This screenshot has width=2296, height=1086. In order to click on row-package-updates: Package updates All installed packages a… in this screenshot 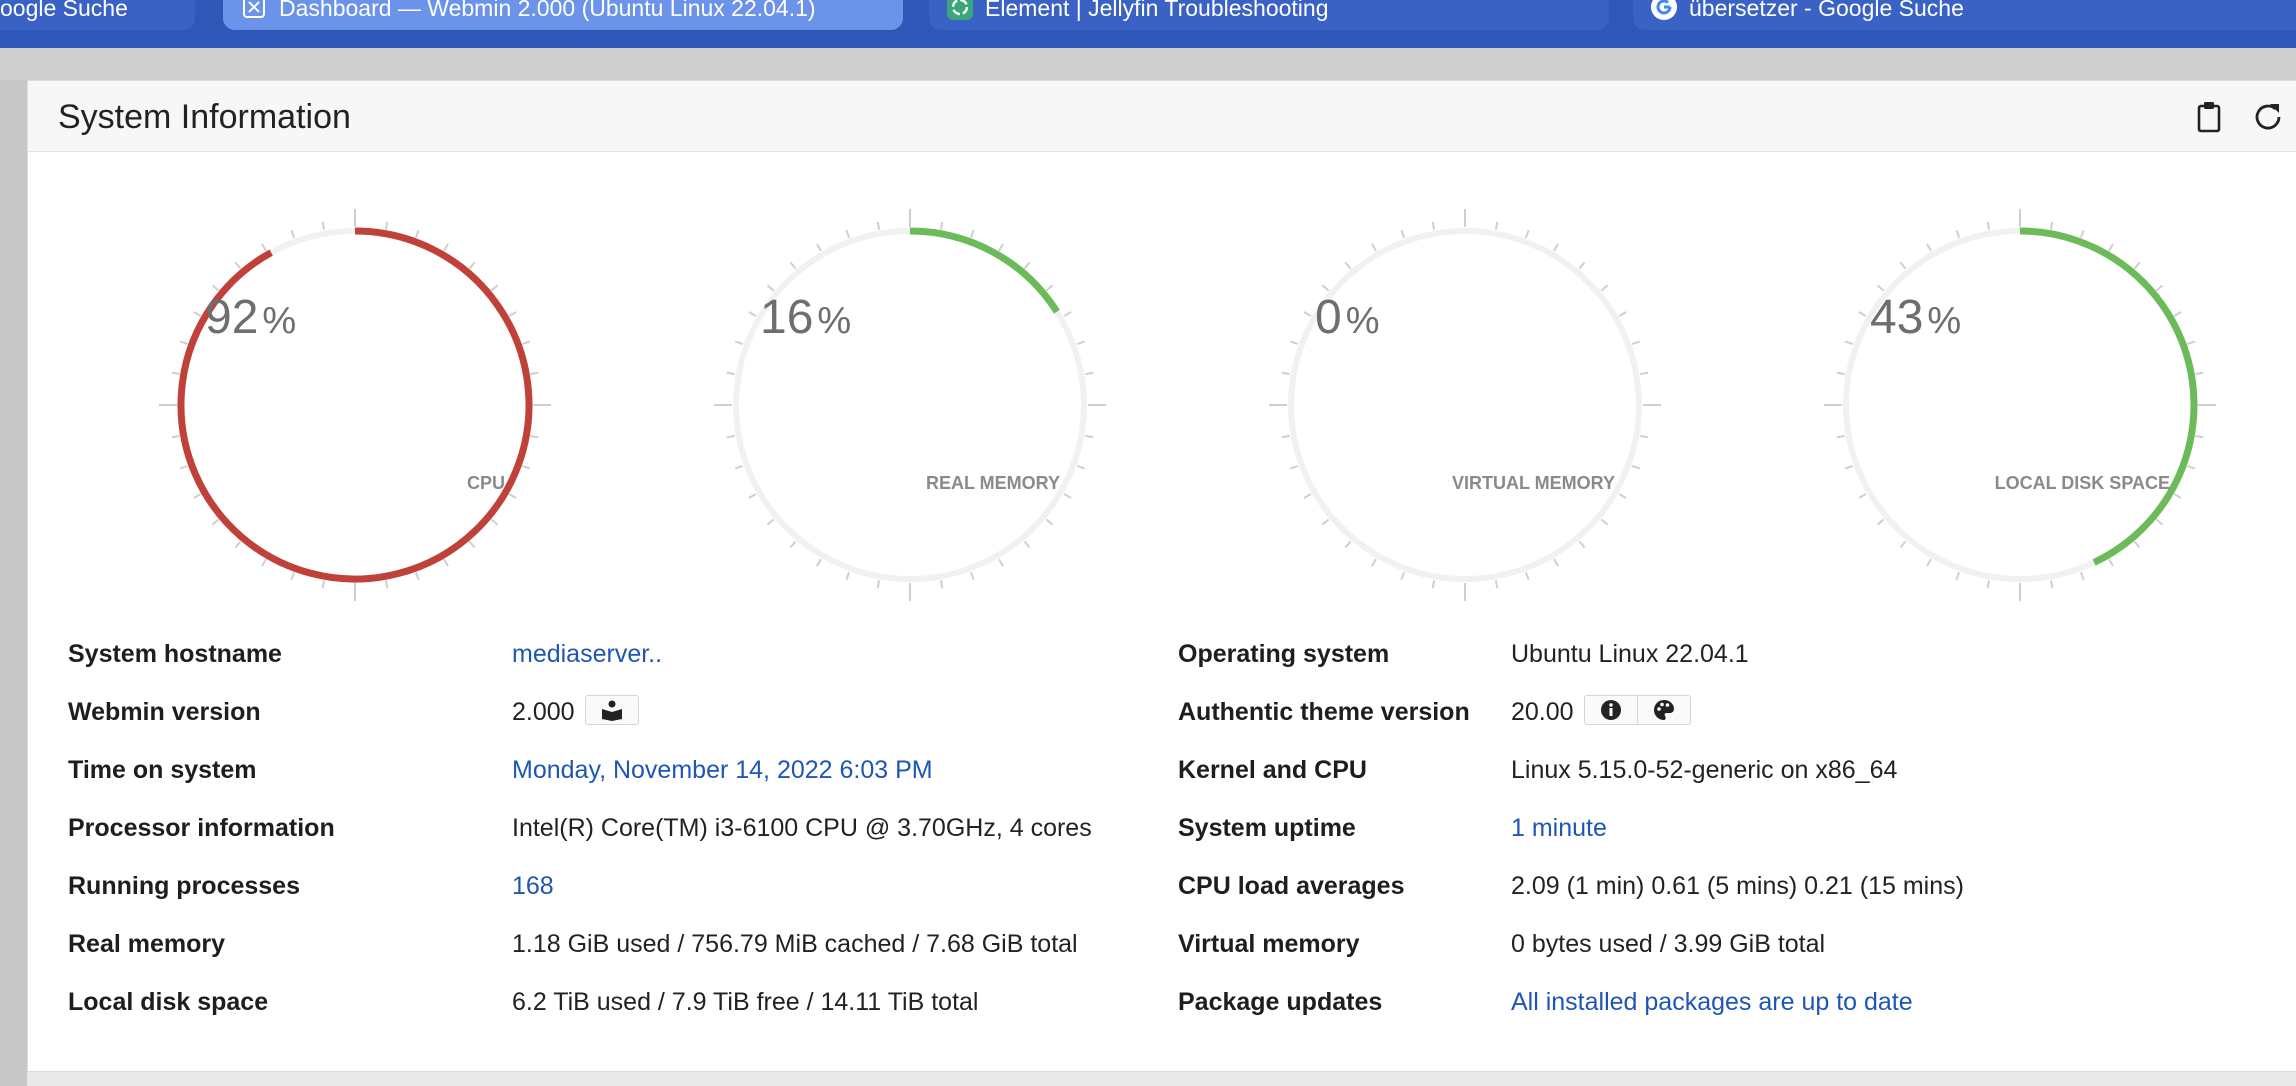, I will do `click(1728, 1008)`.